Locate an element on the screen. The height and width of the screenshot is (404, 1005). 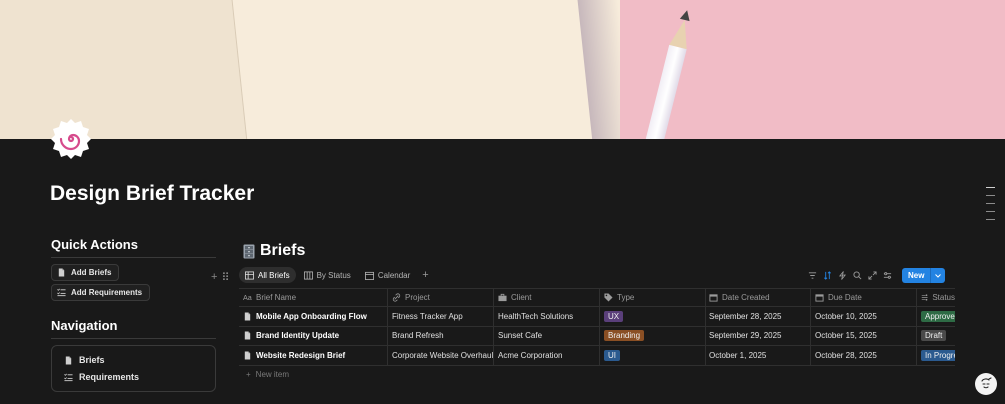
filing-cabinet-icon is located at coordinates (249, 251).